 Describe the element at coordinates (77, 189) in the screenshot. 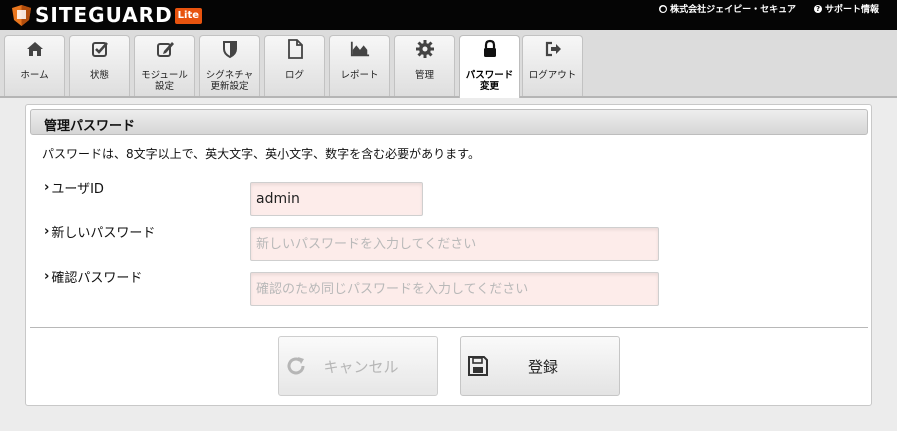

I see `user-id-label-text: ユーザID` at that location.